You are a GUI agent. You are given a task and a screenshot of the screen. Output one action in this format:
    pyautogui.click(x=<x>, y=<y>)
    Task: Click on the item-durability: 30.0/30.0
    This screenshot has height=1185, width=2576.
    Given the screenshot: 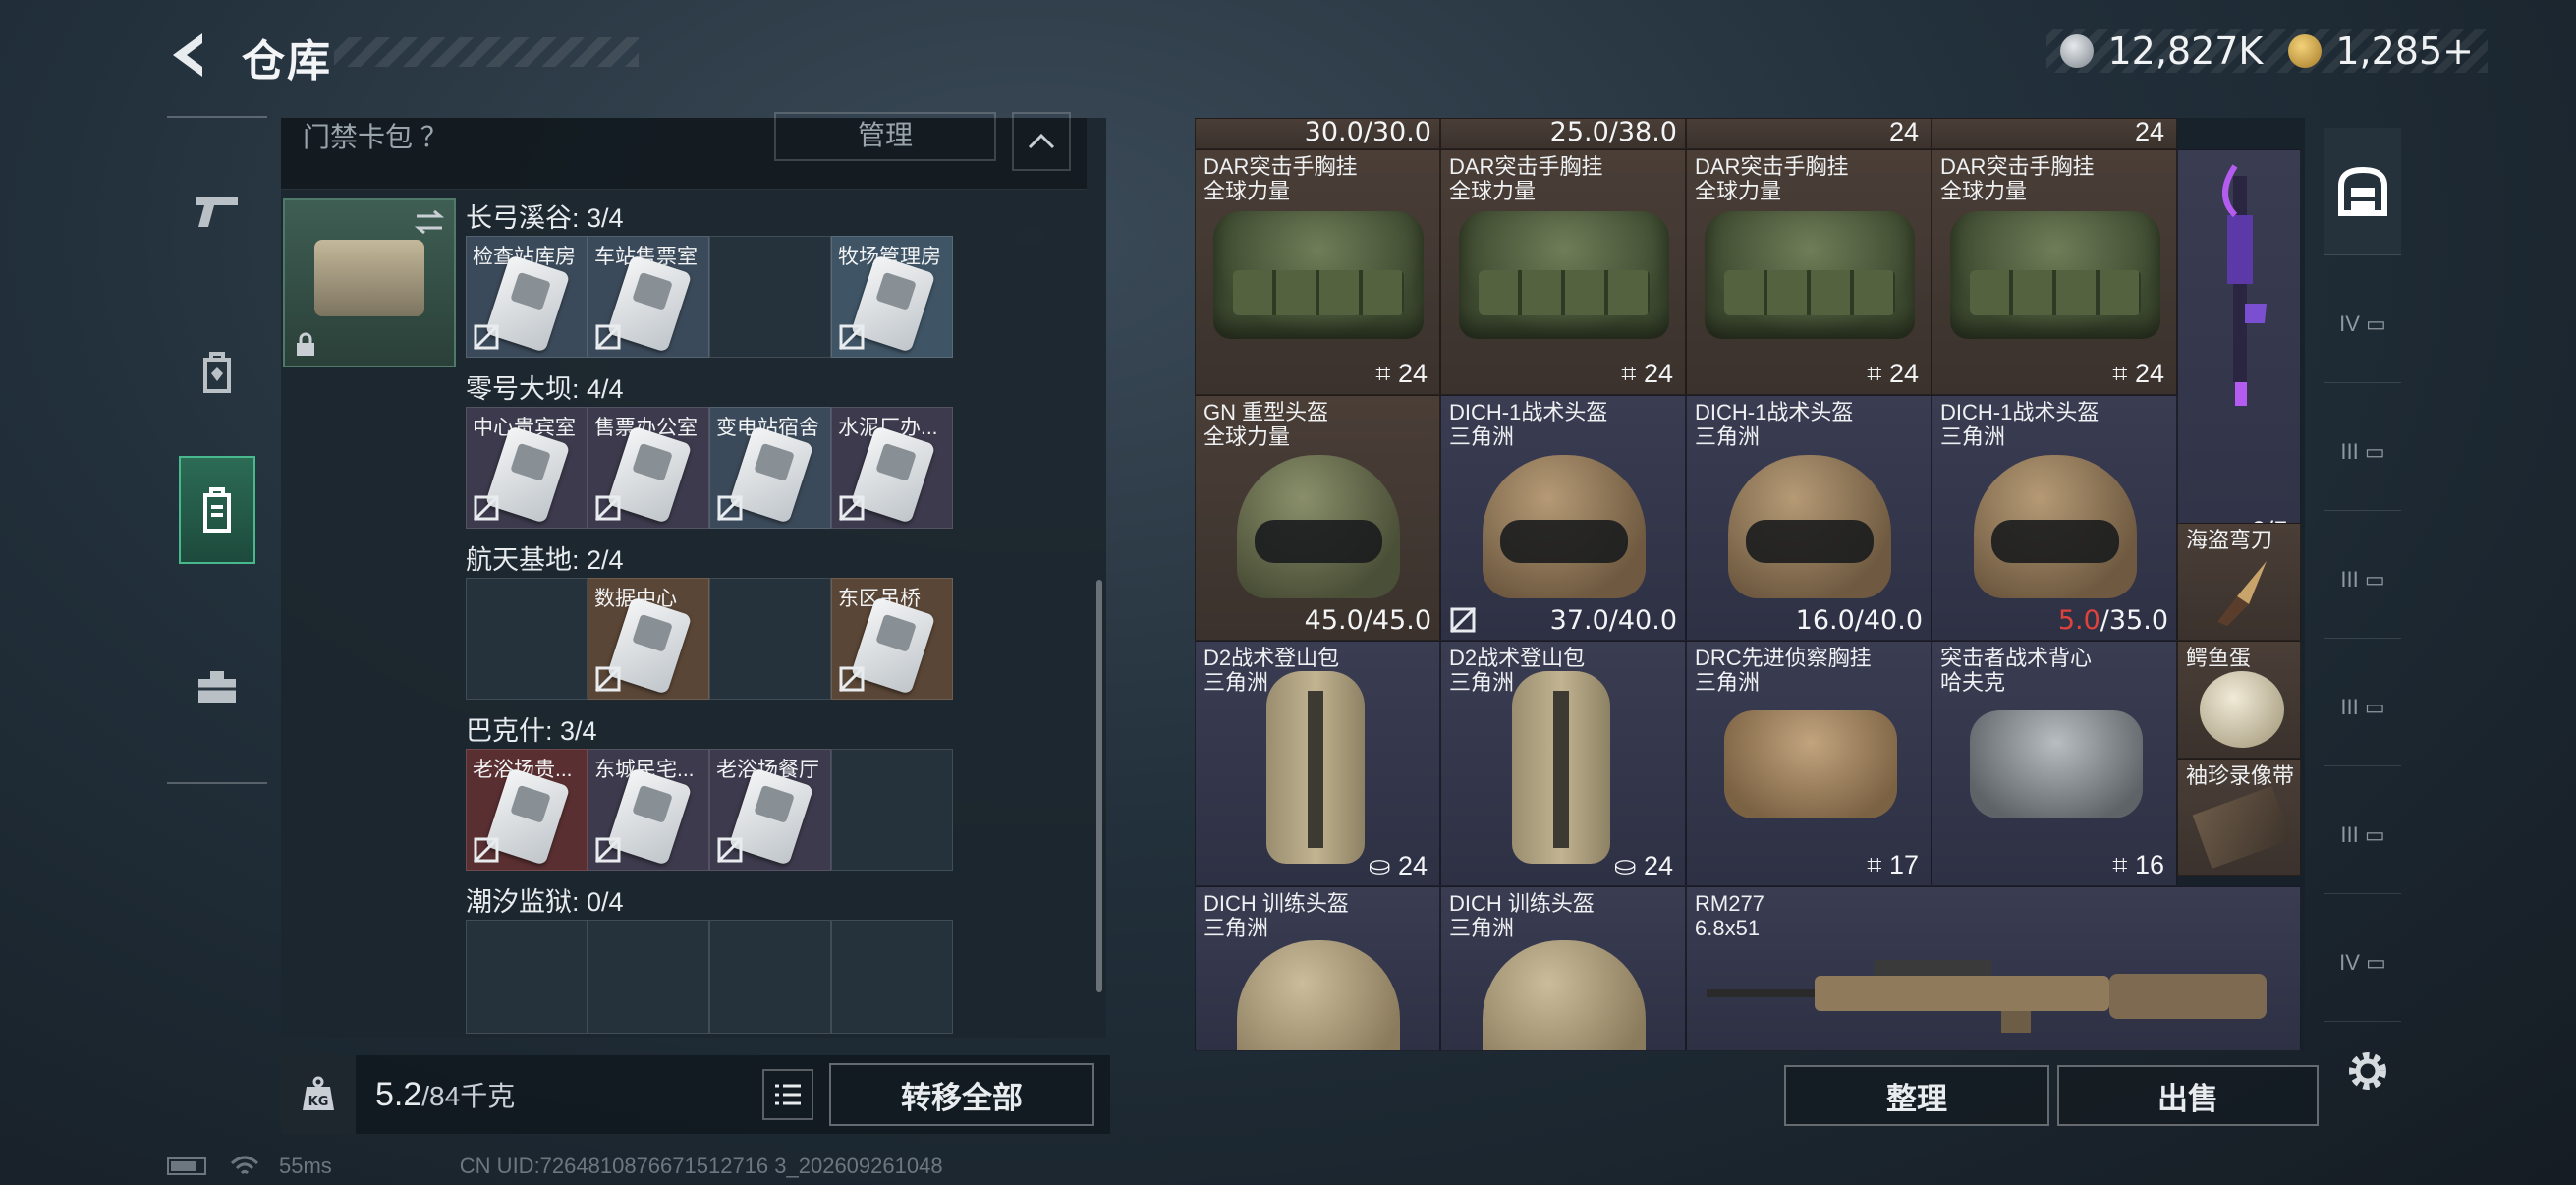 What is the action you would take?
    pyautogui.click(x=1367, y=133)
    